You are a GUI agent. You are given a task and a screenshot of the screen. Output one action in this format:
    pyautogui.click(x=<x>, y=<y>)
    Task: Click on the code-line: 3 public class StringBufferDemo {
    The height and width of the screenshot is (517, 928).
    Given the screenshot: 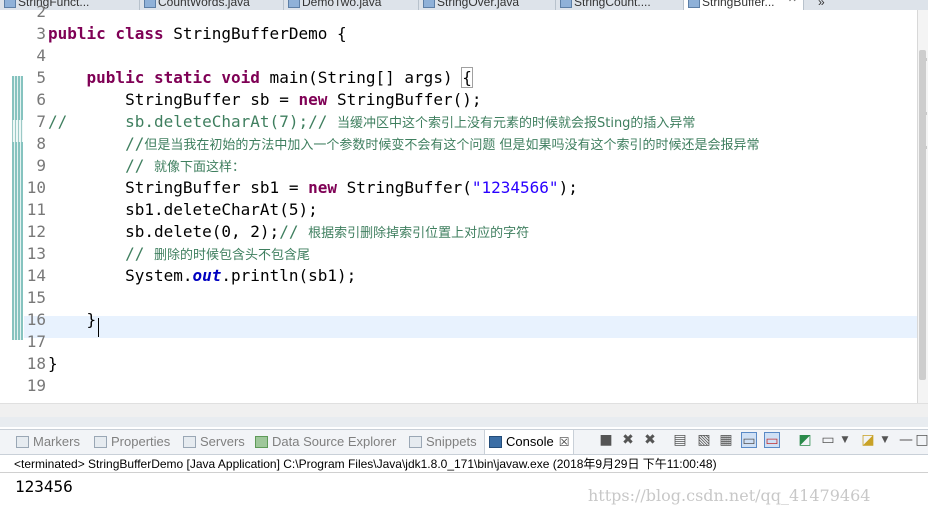 What is the action you would take?
    pyautogui.click(x=458, y=34)
    